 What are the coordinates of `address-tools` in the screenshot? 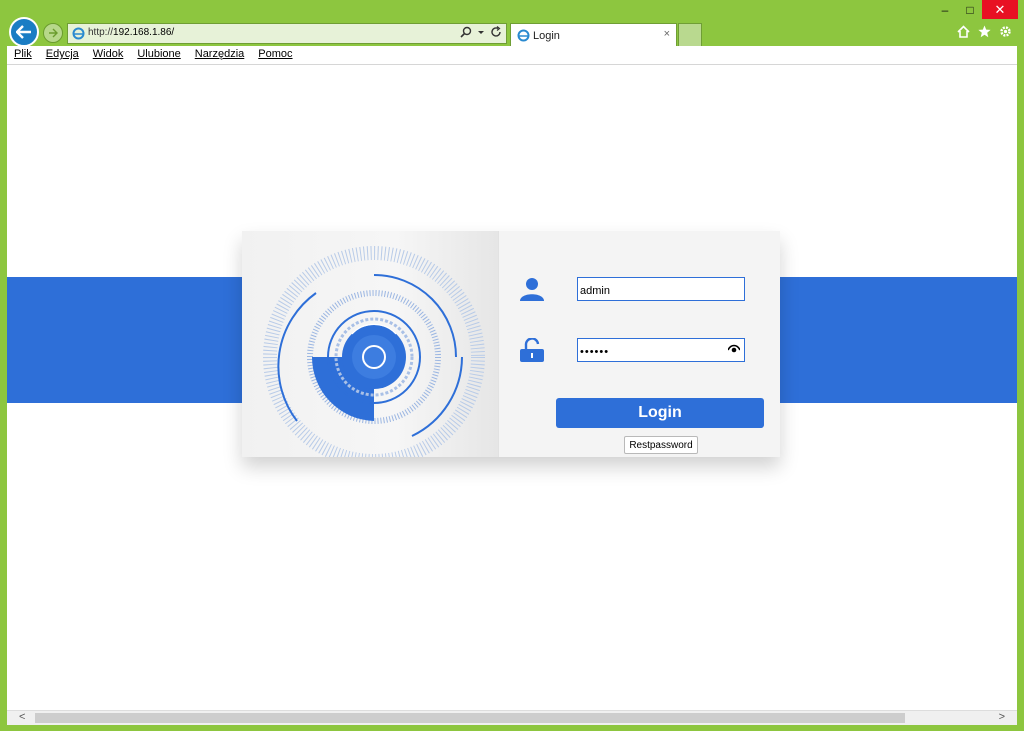 It's located at (481, 32).